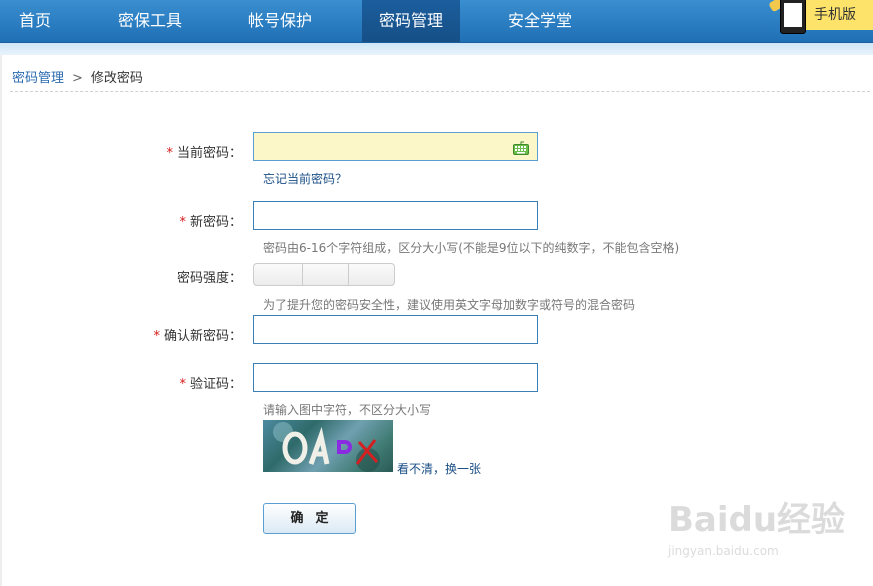 The width and height of the screenshot is (873, 586). What do you see at coordinates (328, 446) in the screenshot?
I see `captcha-image` at bounding box center [328, 446].